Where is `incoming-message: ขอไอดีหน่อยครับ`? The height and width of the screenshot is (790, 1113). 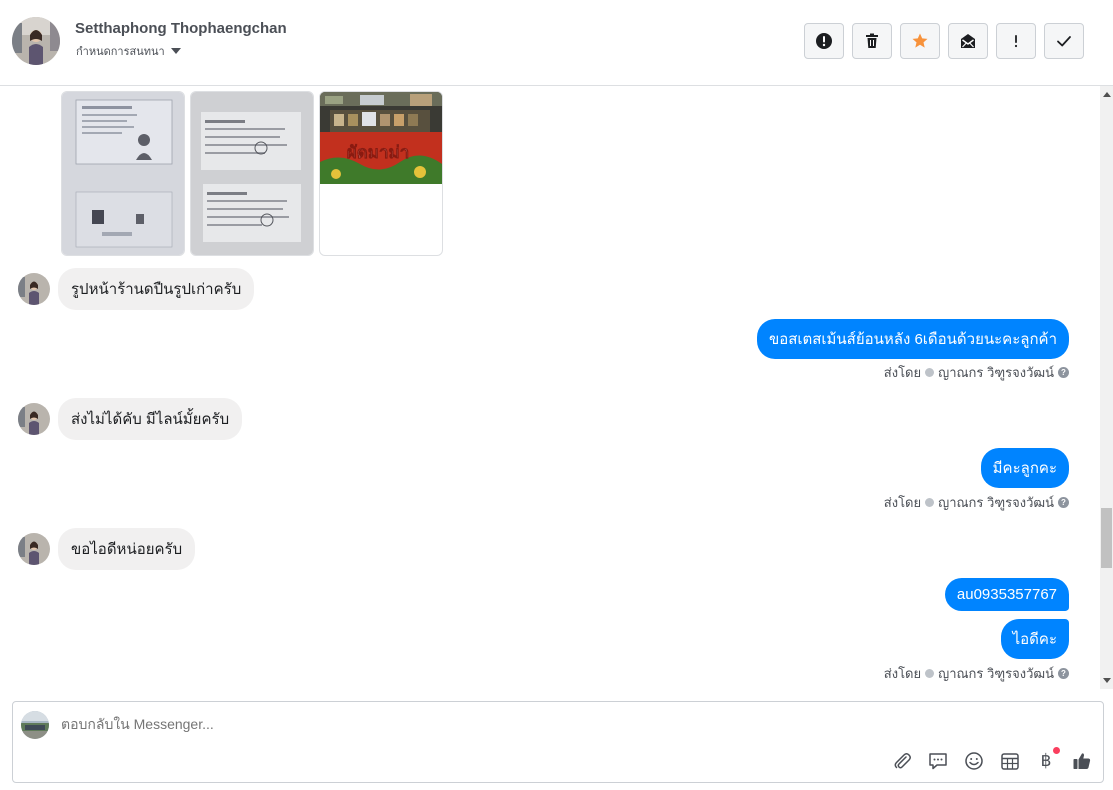 incoming-message: ขอไอดีหน่อยครับ is located at coordinates (107, 549).